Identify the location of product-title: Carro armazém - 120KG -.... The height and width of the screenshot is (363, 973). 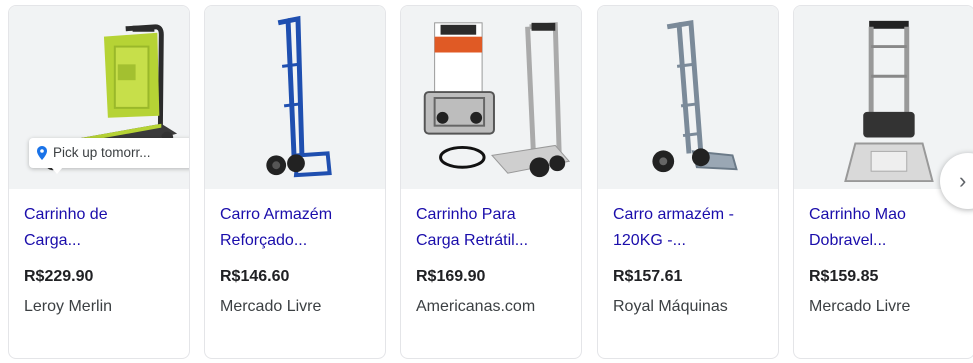
(692, 228).